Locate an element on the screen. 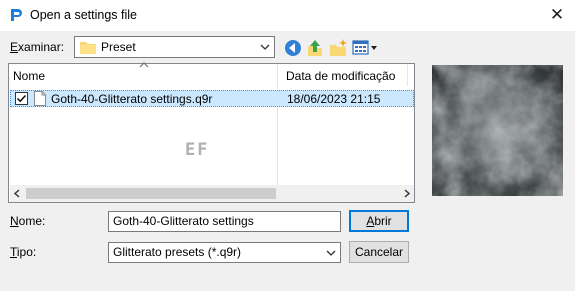 Image resolution: width=575 pixels, height=291 pixels. sort-ascending-icon is located at coordinates (144, 65).